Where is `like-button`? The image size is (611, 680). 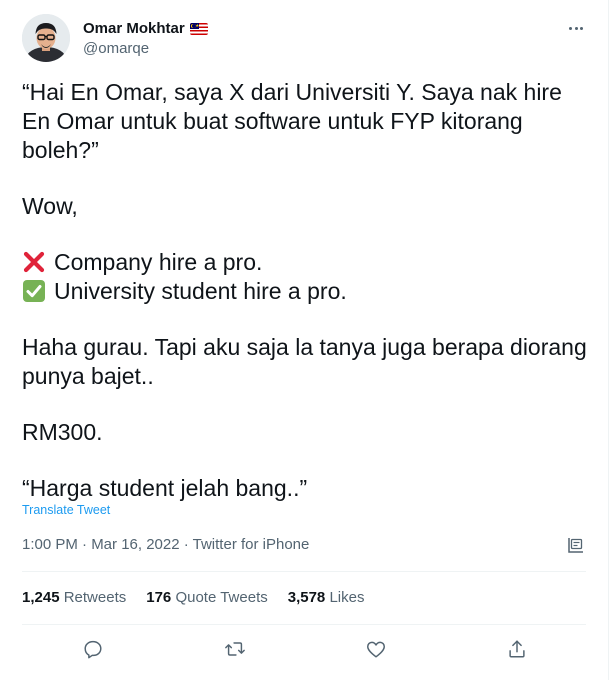
like-button is located at coordinates (376, 649).